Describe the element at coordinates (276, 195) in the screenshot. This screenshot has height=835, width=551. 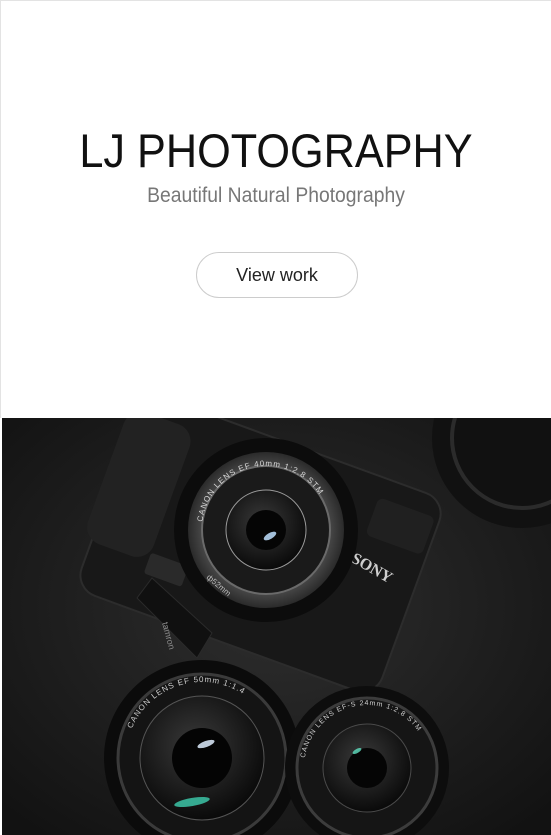
I see `site-tagline: Beautiful Natural Photography` at that location.